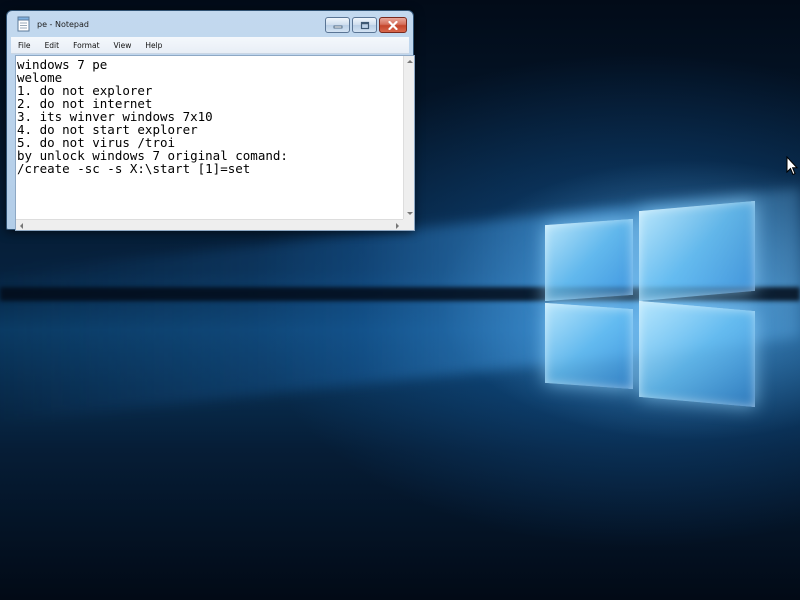 Image resolution: width=800 pixels, height=600 pixels. What do you see at coordinates (410, 61) in the screenshot?
I see `scroll-up-icon` at bounding box center [410, 61].